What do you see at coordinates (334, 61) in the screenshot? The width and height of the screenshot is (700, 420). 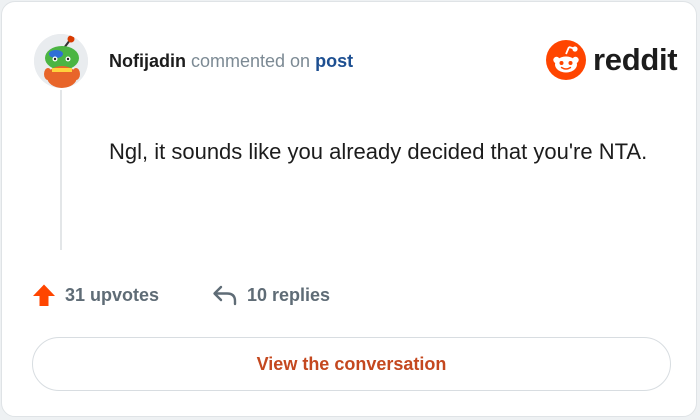 I see `post-link: post` at bounding box center [334, 61].